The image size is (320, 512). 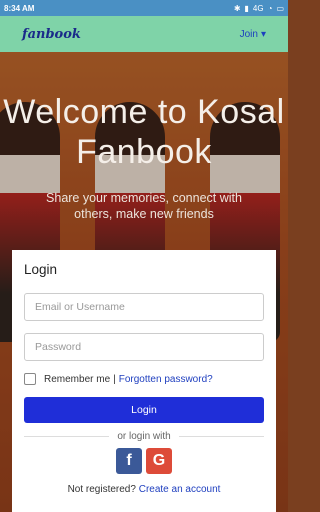 I want to click on forgot-password-link: Forgotten password?, so click(x=166, y=379).